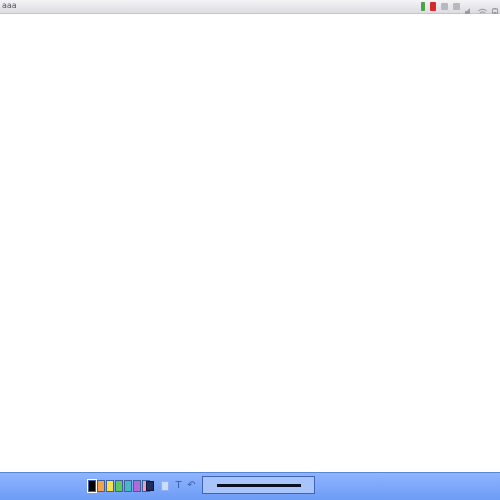 Image resolution: width=500 pixels, height=500 pixels. What do you see at coordinates (433, 6) in the screenshot?
I see `status-red-icon` at bounding box center [433, 6].